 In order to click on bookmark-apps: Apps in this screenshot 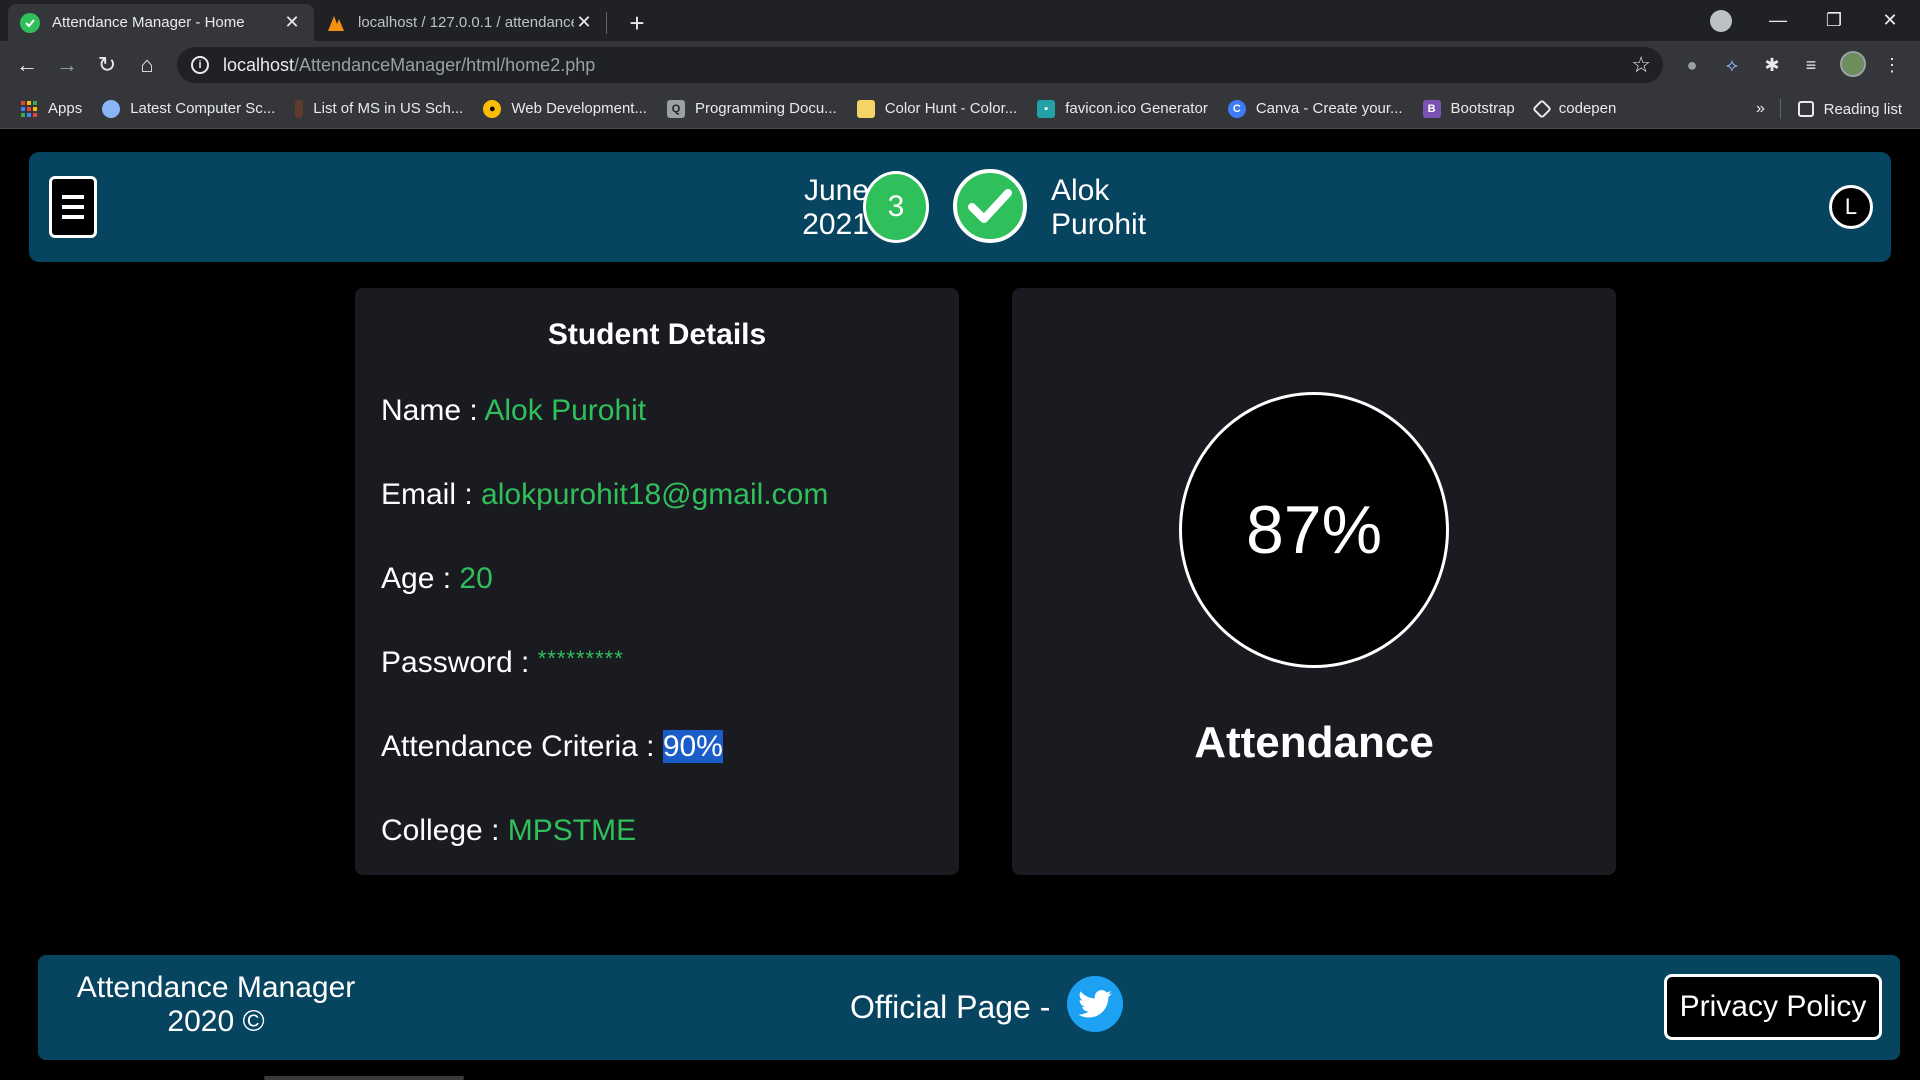, I will do `click(51, 109)`.